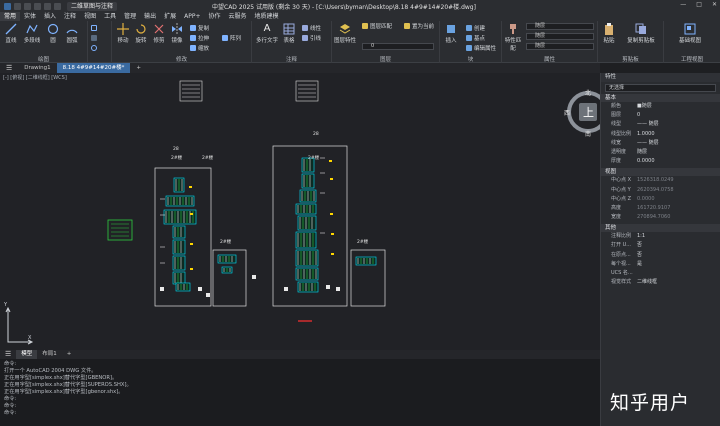 The image size is (720, 426). Describe the element at coordinates (238, 16) in the screenshot. I see `ribbon-tab-11: 云服务` at that location.